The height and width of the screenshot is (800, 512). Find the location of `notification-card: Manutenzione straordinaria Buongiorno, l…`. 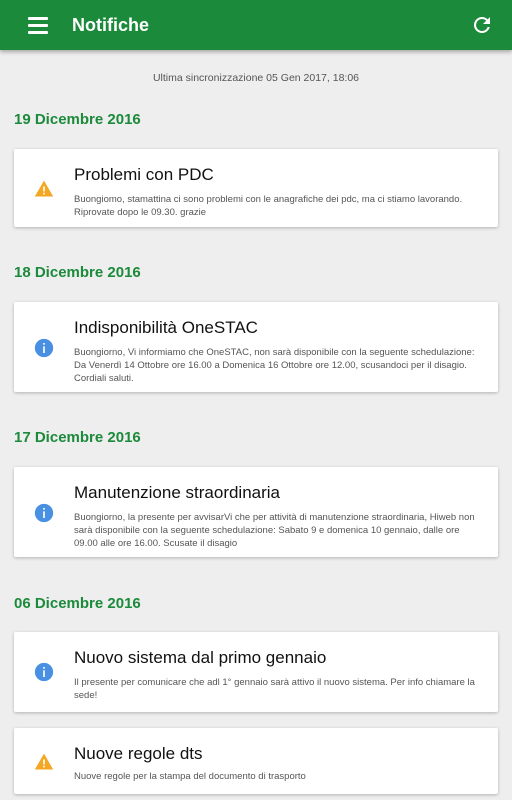

notification-card: Manutenzione straordinaria Buongiorno, l… is located at coordinates (256, 512).